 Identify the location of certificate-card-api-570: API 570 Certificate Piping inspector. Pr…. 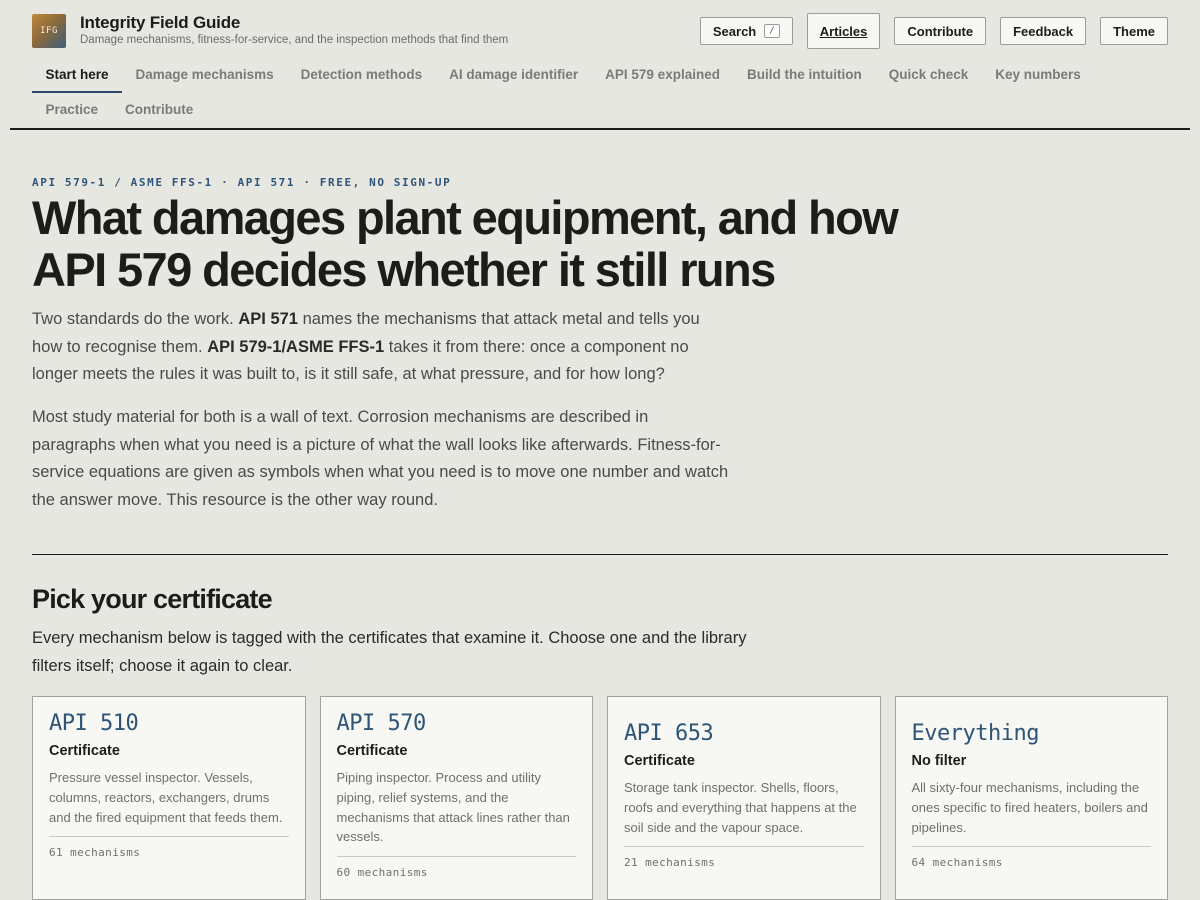
(456, 798).